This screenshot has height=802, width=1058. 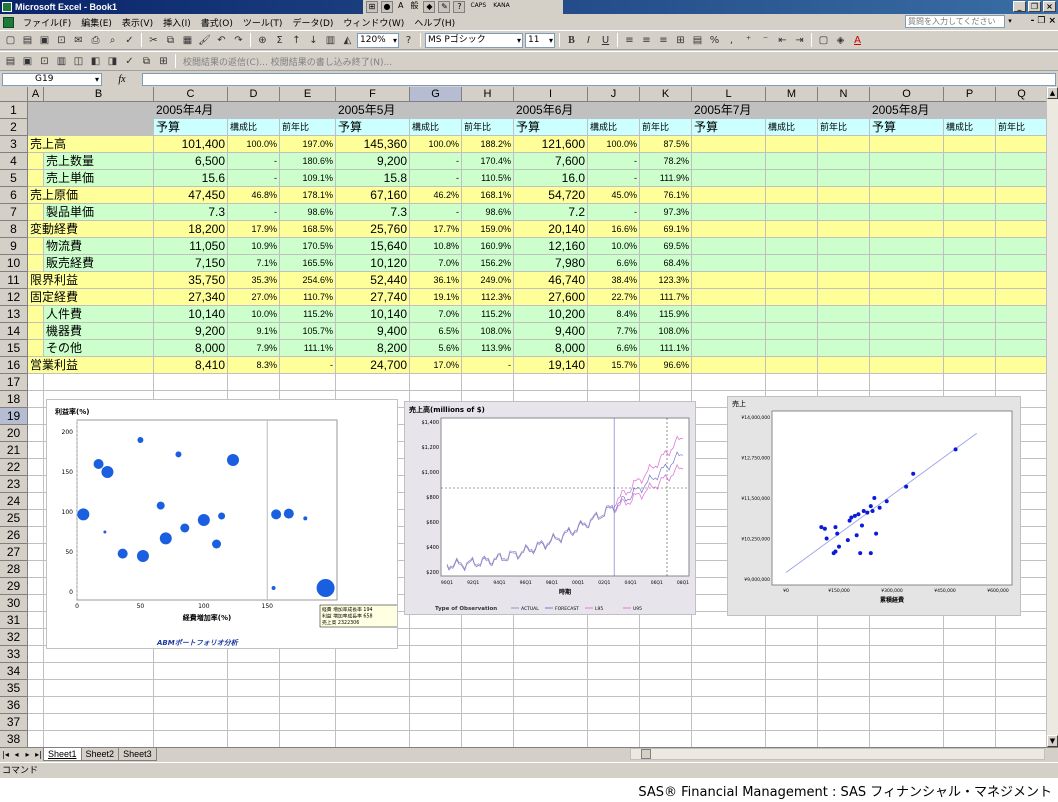 I want to click on value-cell: 22.7%, so click(x=614, y=297).